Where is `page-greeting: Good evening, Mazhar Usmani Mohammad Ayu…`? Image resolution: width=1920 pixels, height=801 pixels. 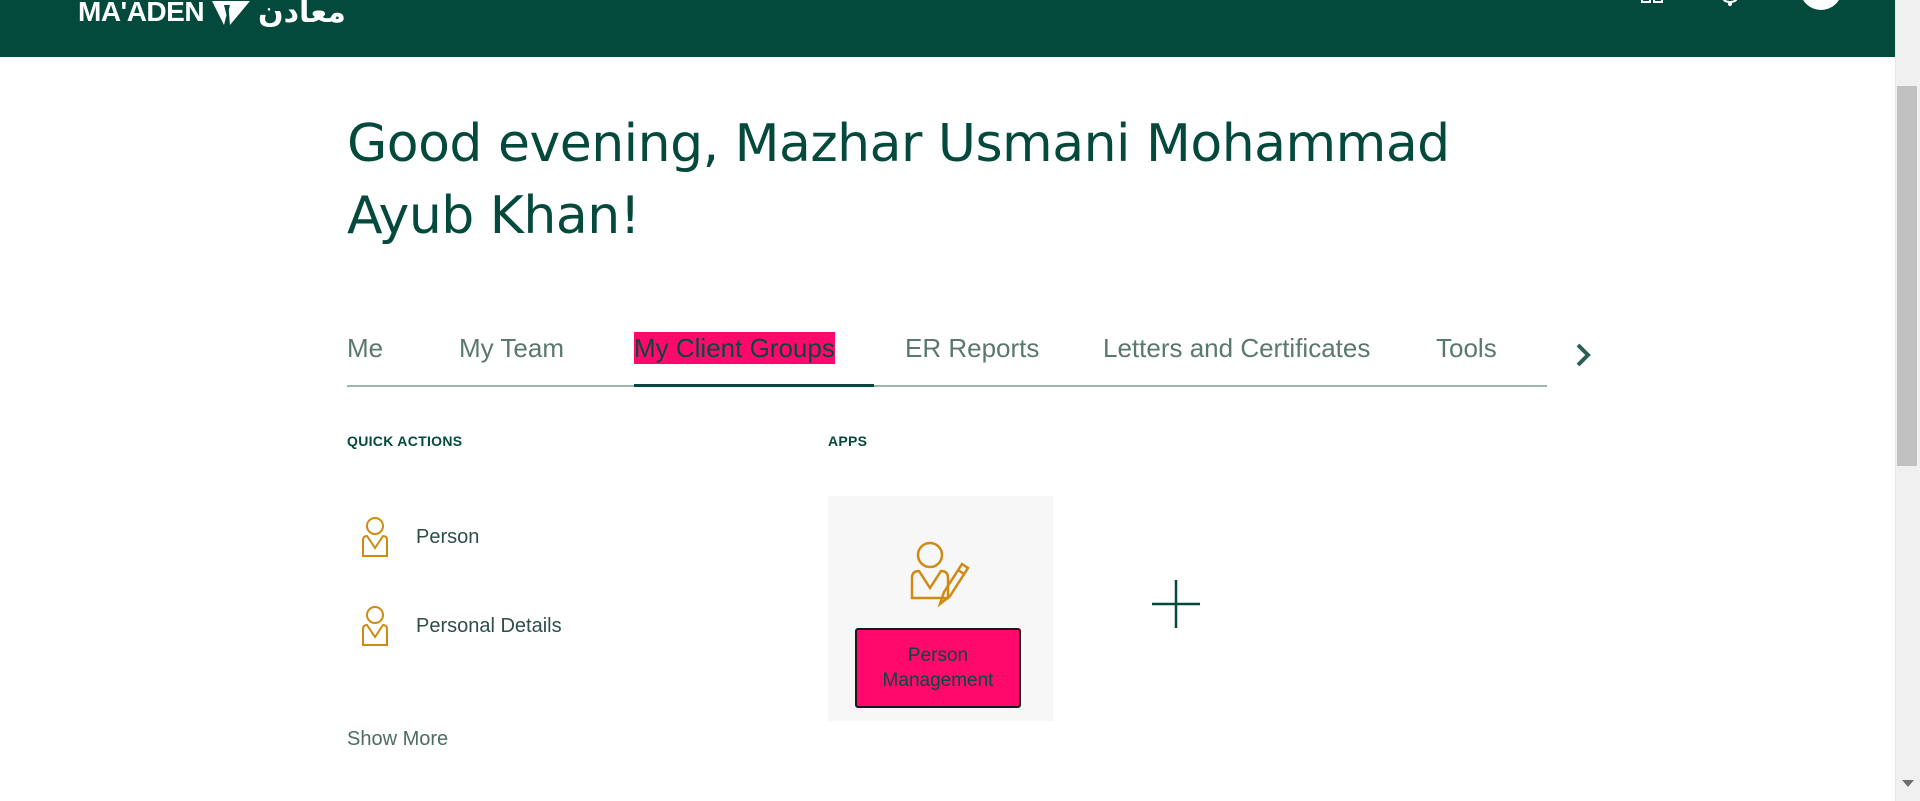
page-greeting: Good evening, Mazhar Usmani Mohammad Ayu… is located at coordinates (898, 180).